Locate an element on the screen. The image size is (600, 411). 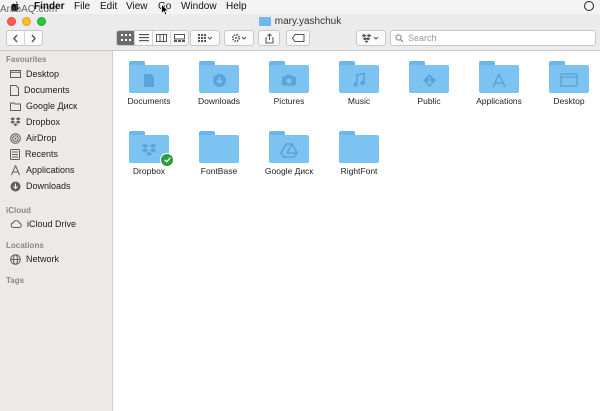
file-item-downloads: Downloads is located at coordinates (219, 83).